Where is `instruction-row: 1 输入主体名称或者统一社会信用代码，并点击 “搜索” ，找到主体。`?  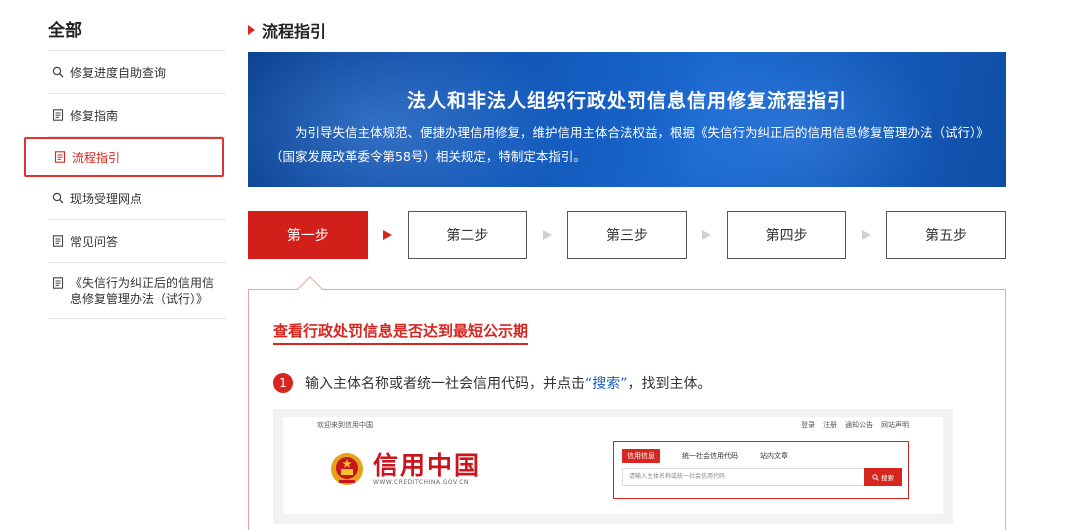 instruction-row: 1 输入主体名称或者统一社会信用代码，并点击 “搜索” ，找到主体。 is located at coordinates (639, 383).